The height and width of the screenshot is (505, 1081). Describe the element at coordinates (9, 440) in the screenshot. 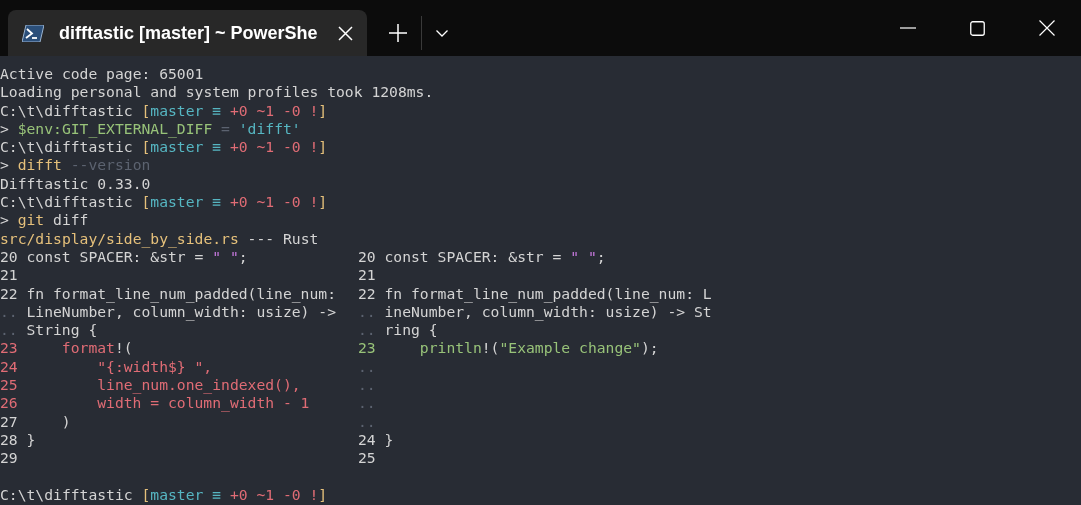

I see `line-number: 28` at that location.